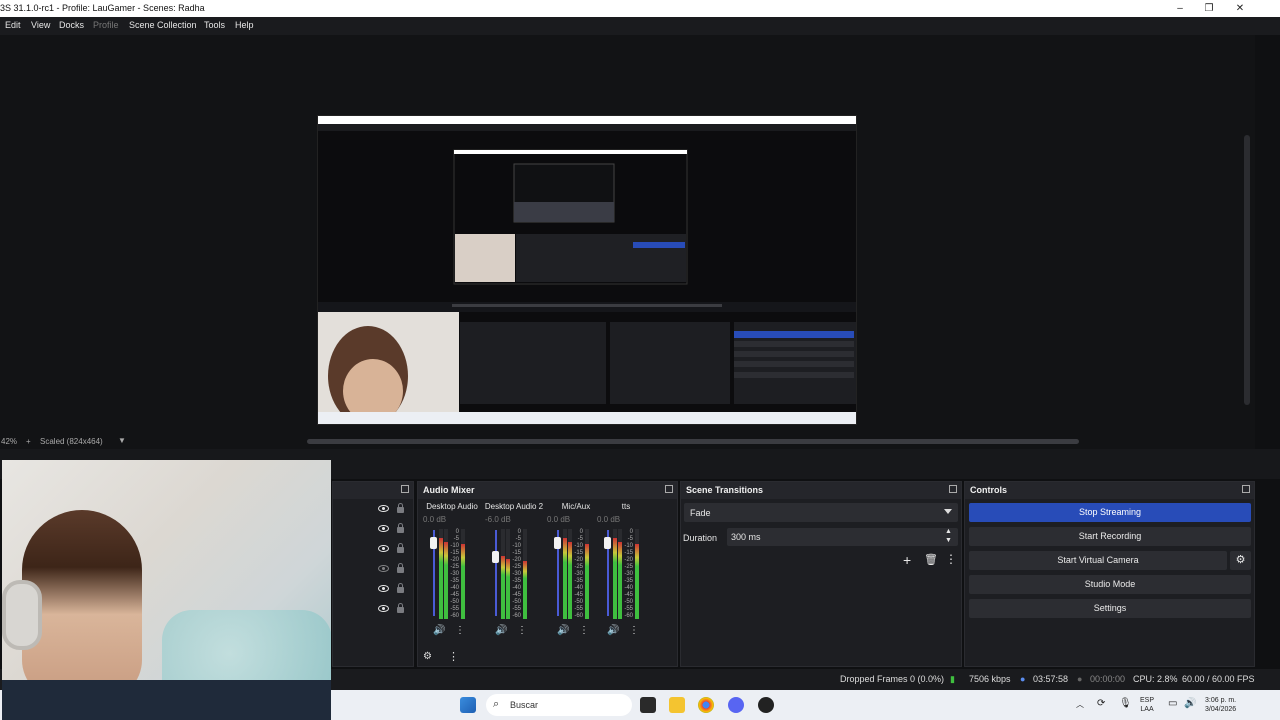 Image resolution: width=1280 pixels, height=720 pixels. I want to click on minimize-button: –, so click(1180, 8).